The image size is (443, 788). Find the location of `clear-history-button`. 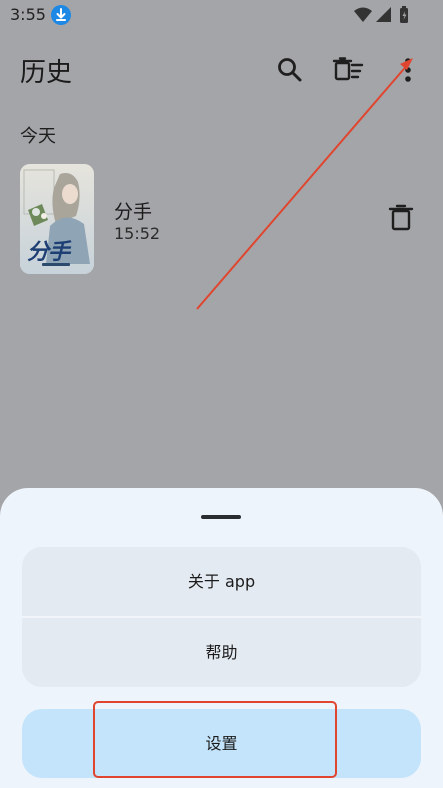

clear-history-button is located at coordinates (348, 70).